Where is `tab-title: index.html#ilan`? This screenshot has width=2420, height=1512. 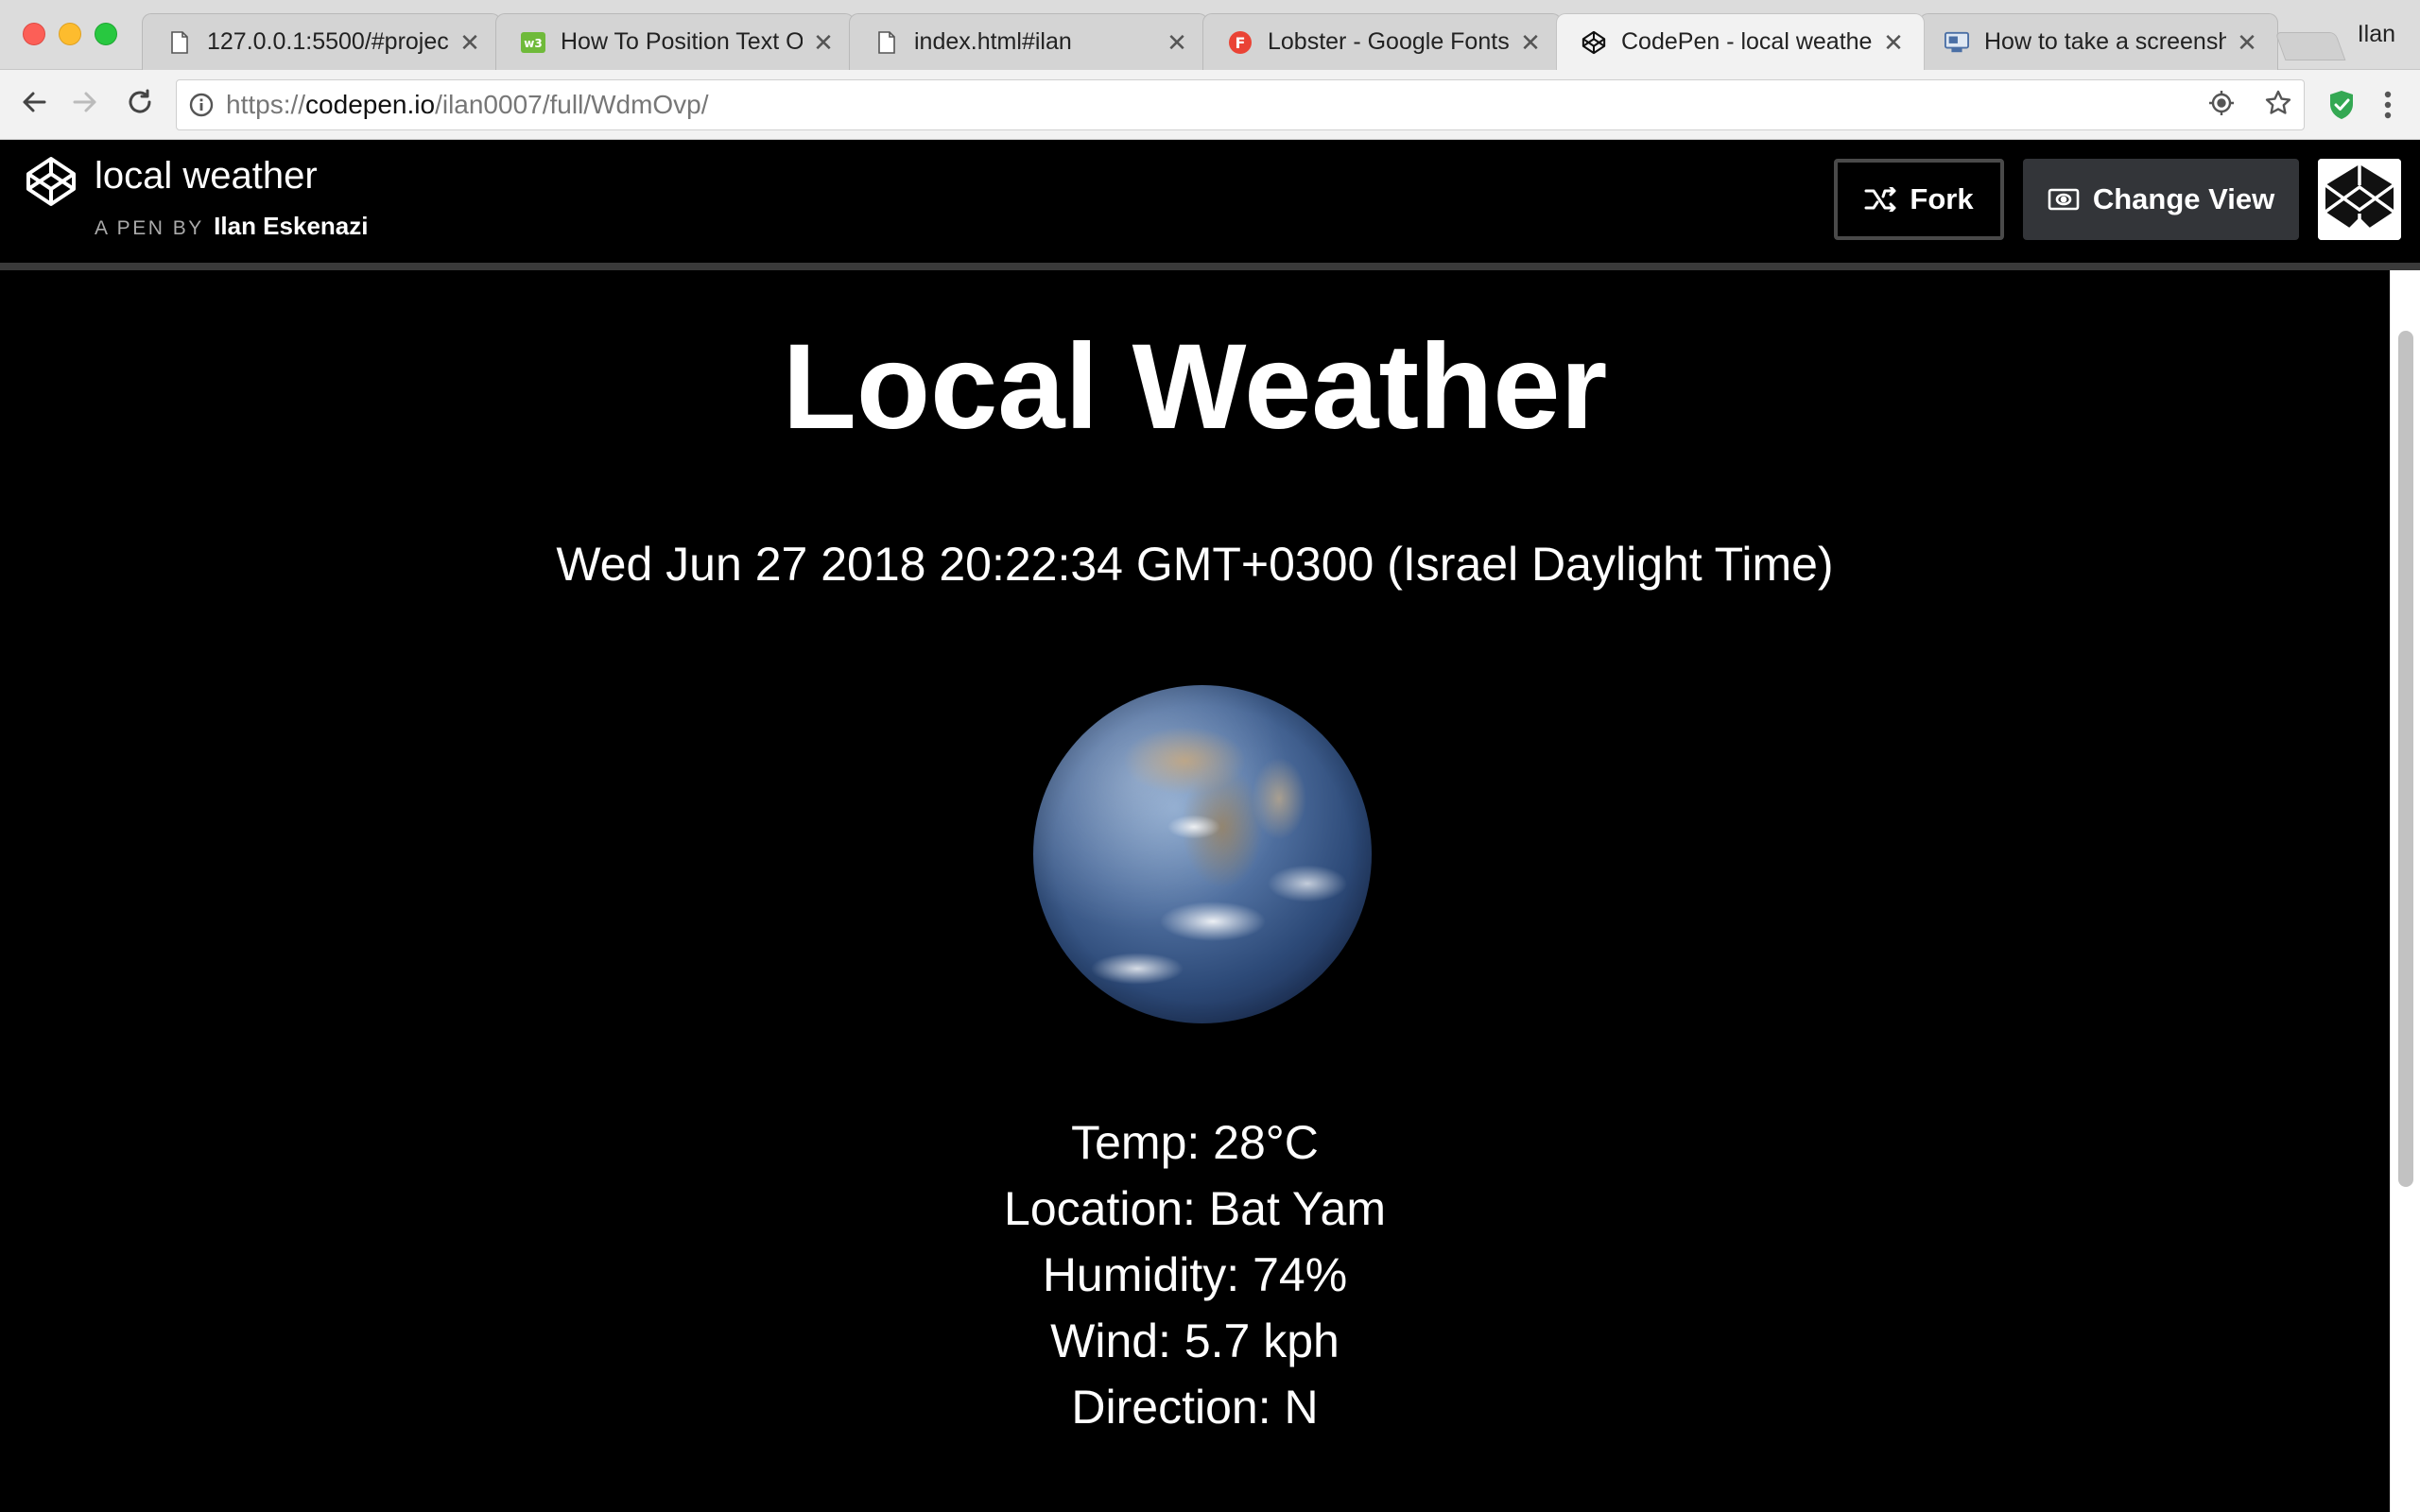
tab-title: index.html#ilan is located at coordinates (993, 41).